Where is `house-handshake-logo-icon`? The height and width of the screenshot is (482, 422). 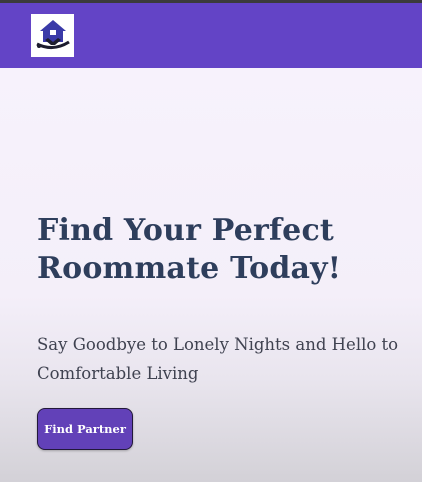
house-handshake-logo-icon is located at coordinates (52, 34).